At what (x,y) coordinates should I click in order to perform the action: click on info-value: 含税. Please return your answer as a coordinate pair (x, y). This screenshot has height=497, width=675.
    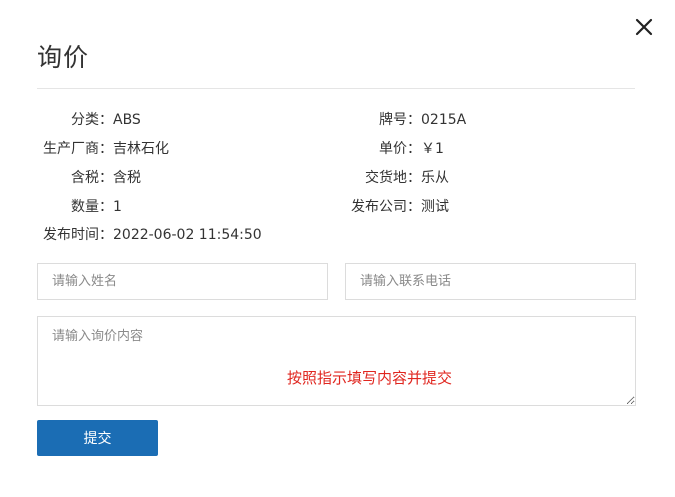
    Looking at the image, I should click on (127, 178).